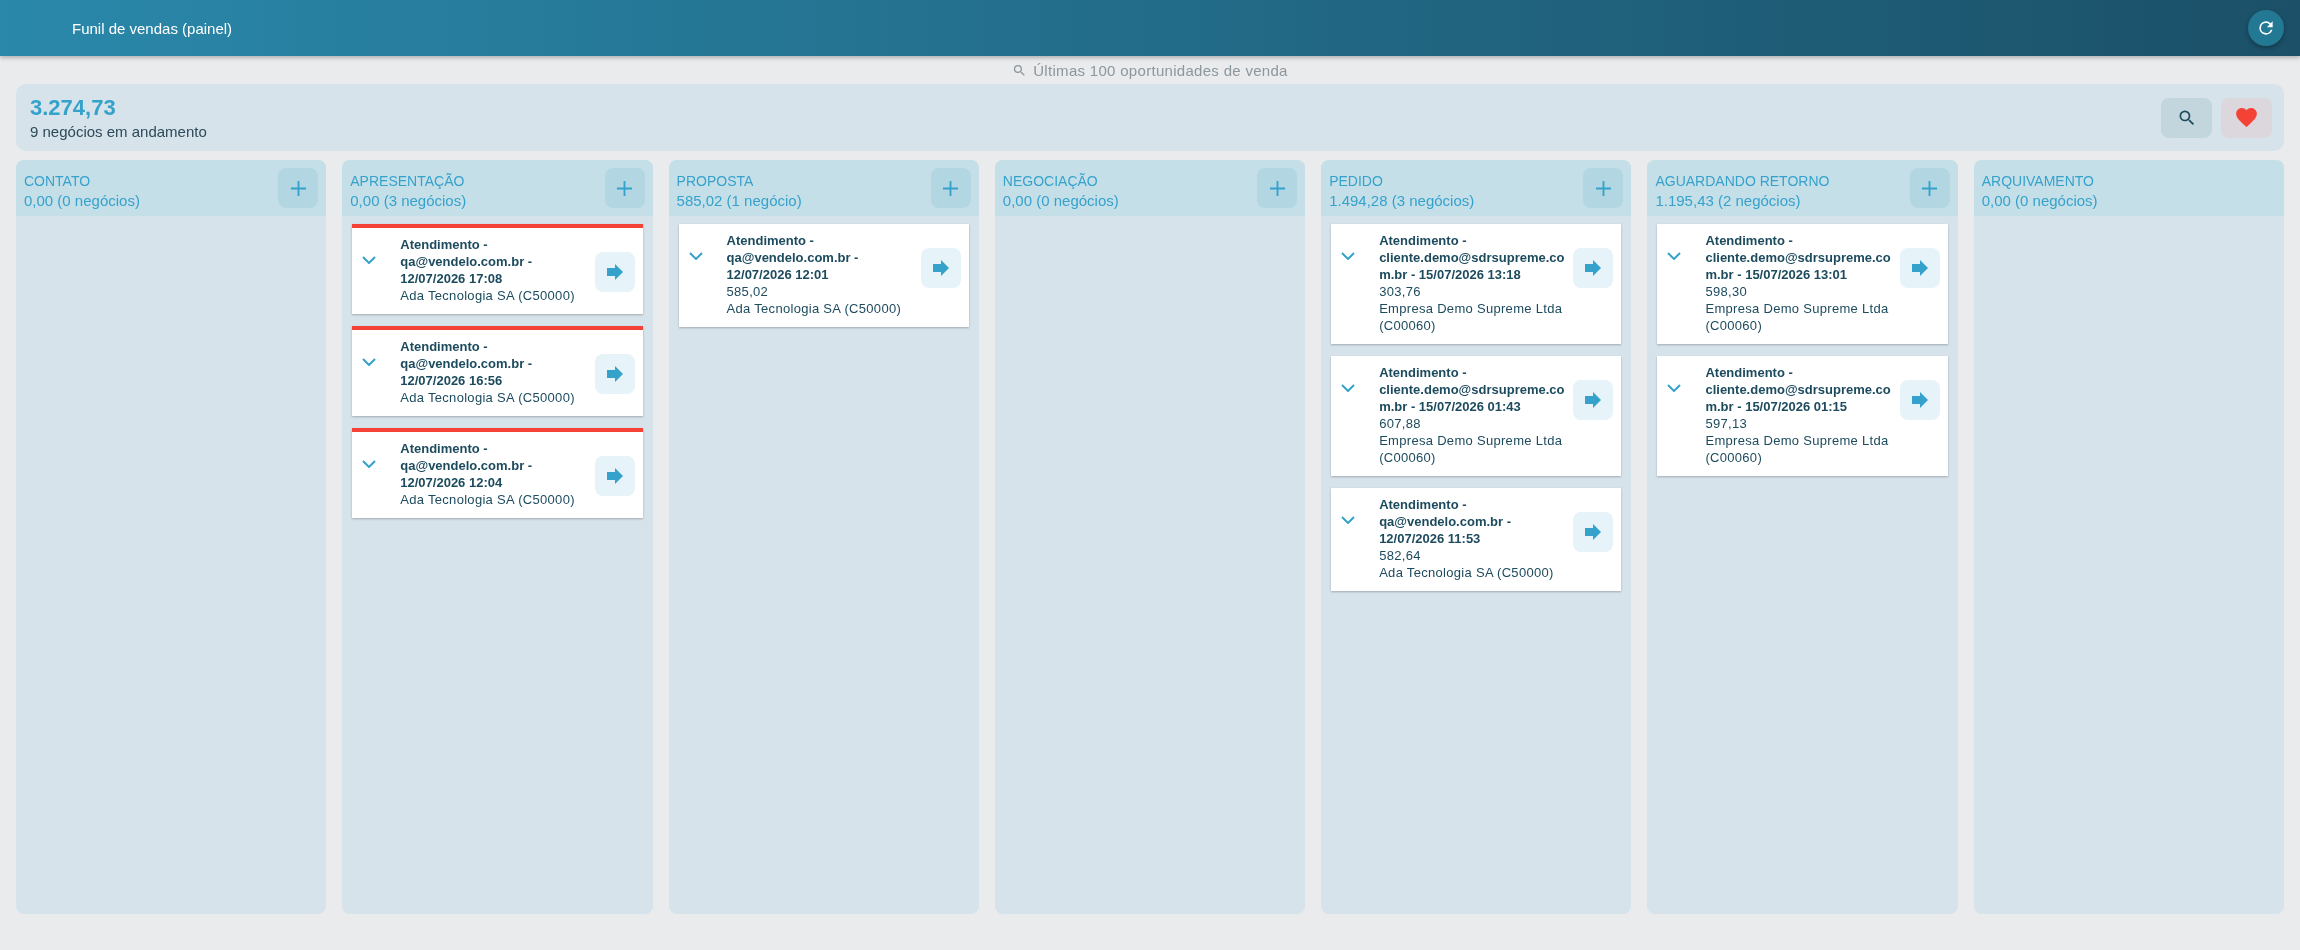 The height and width of the screenshot is (950, 2300). I want to click on deal-title: Atendimento - qa@vendelo.com.br - 12/07/2026 11:53, so click(1445, 521).